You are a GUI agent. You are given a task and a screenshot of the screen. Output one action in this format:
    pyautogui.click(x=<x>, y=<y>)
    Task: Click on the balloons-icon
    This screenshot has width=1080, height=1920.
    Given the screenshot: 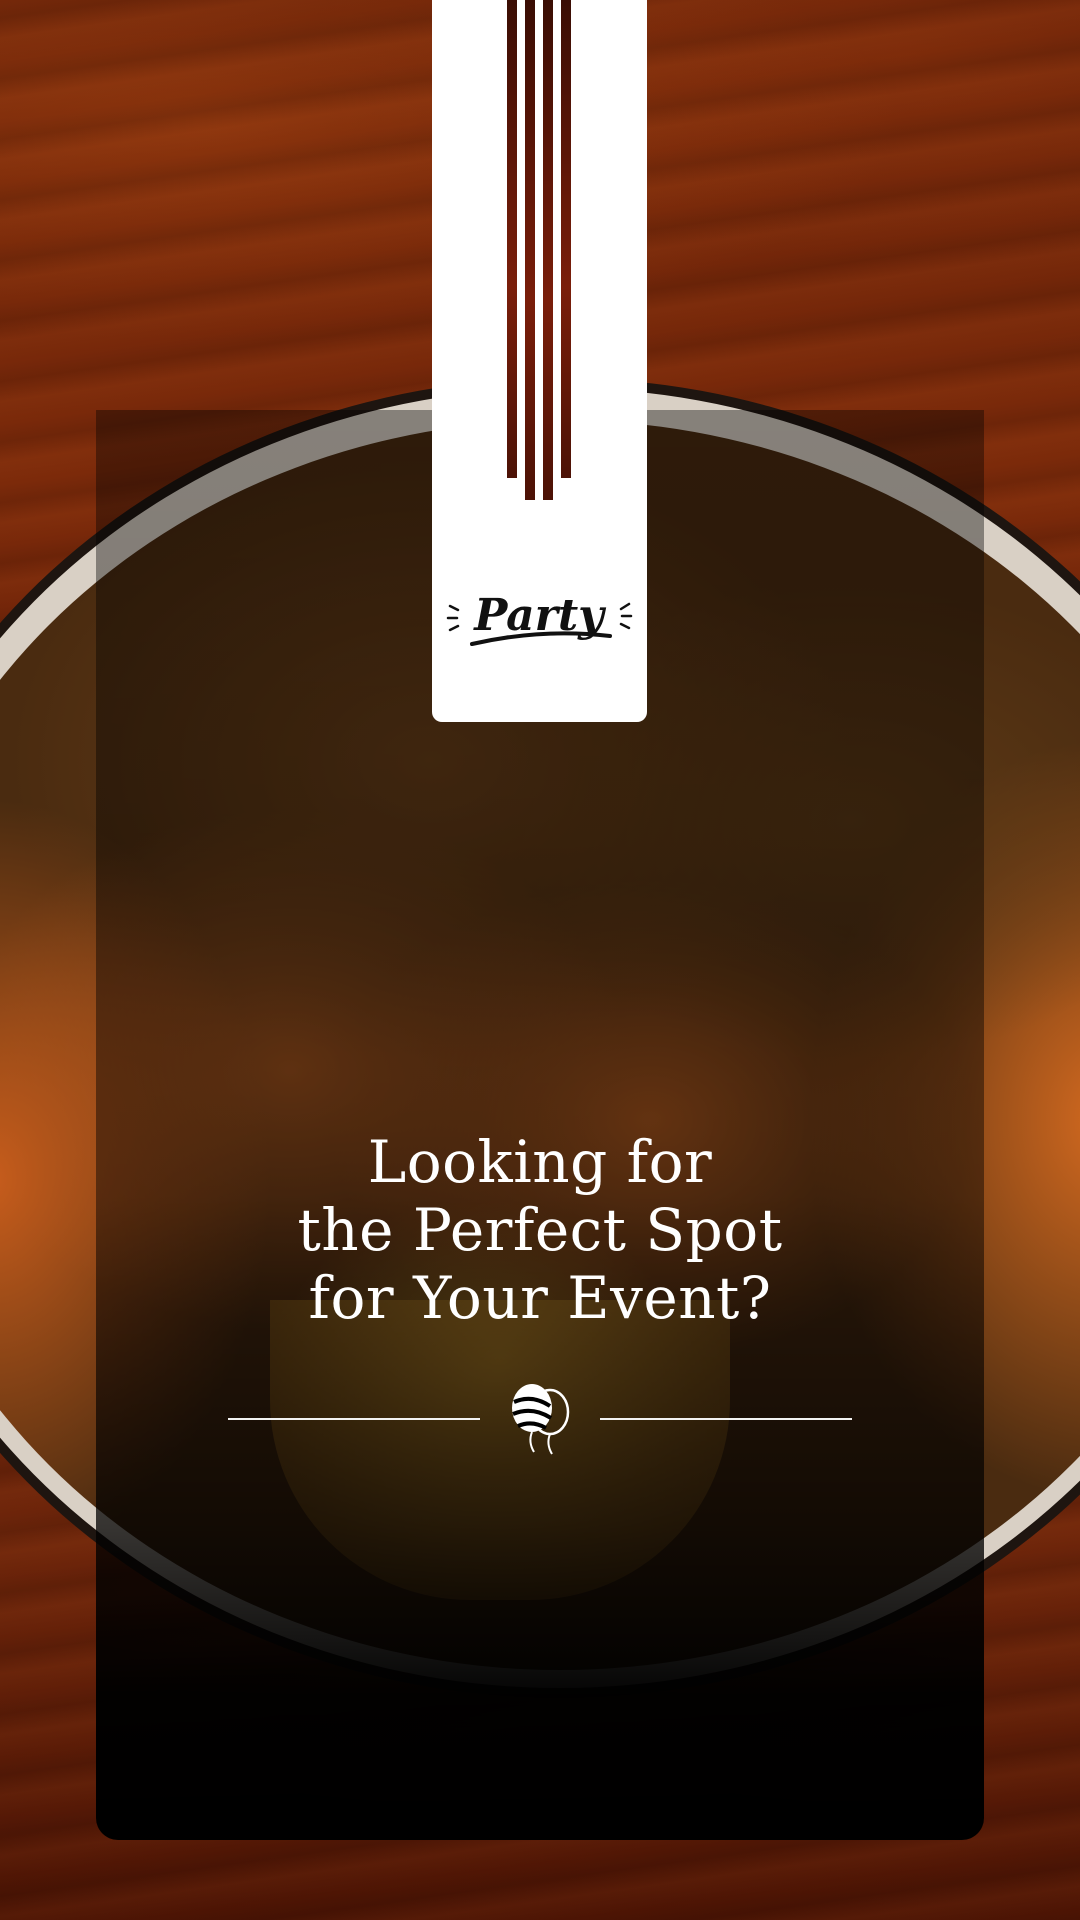 What is the action you would take?
    pyautogui.click(x=541, y=1419)
    